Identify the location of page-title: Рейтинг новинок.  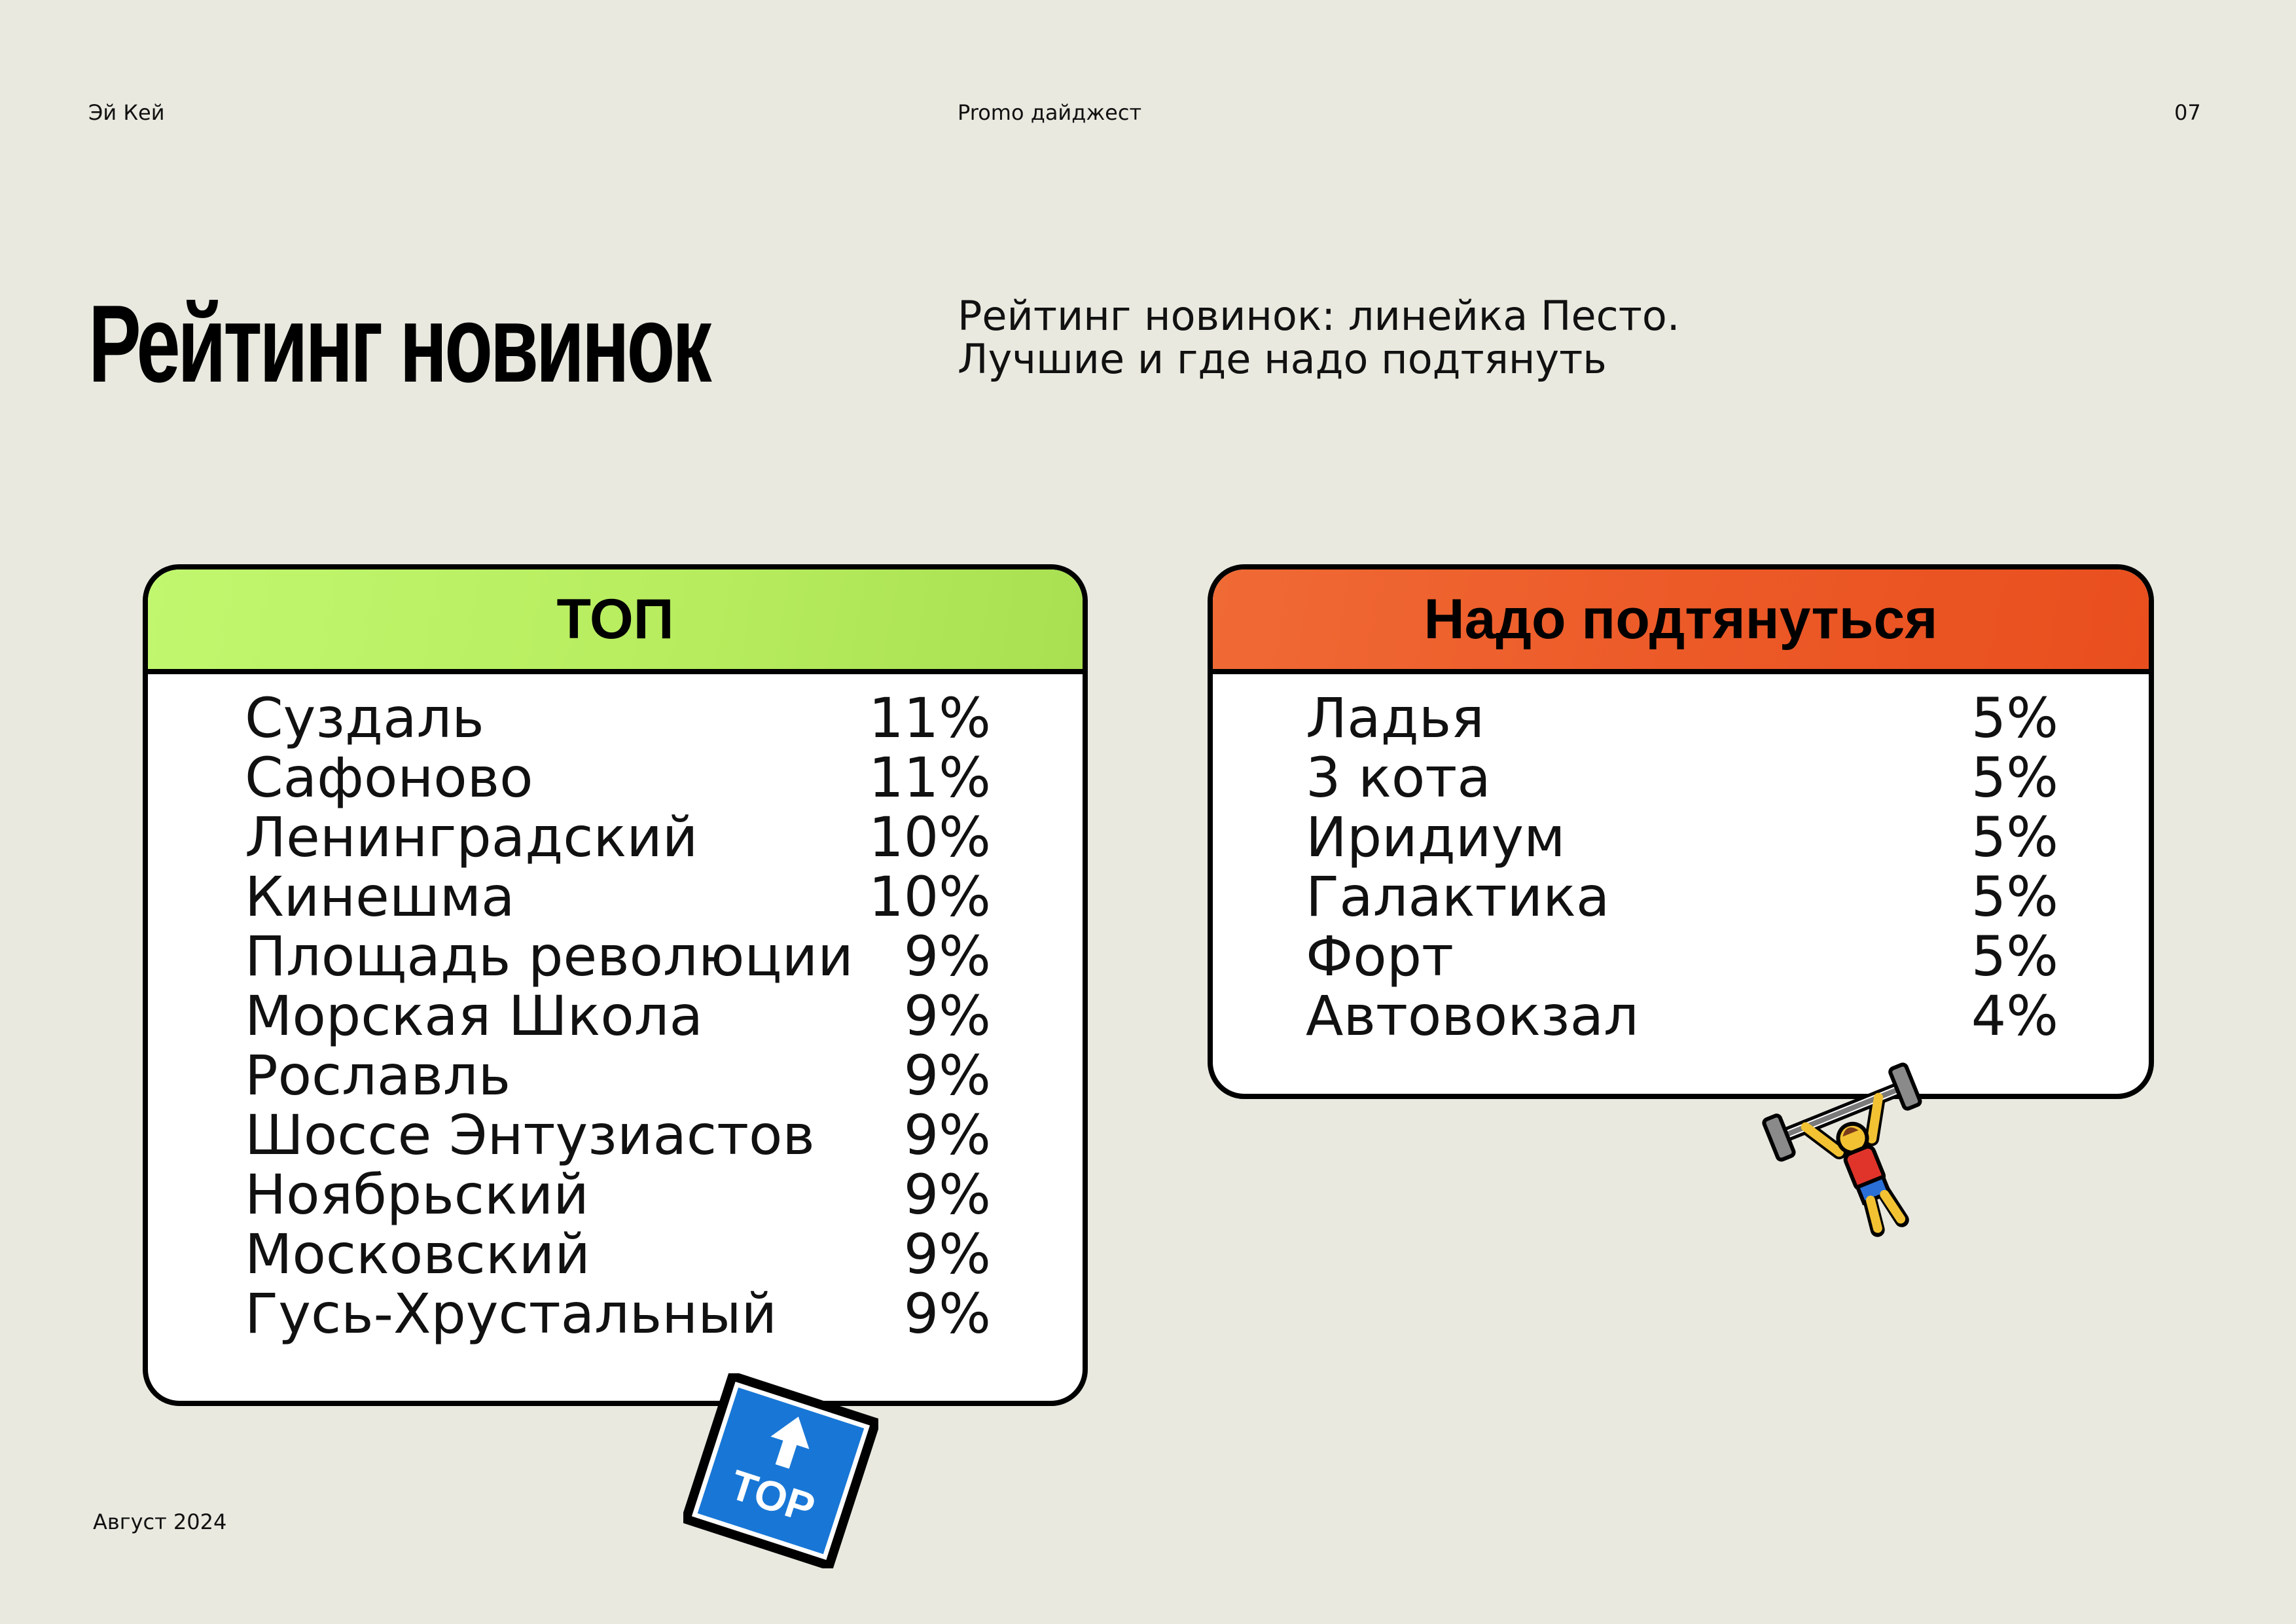
(400, 343).